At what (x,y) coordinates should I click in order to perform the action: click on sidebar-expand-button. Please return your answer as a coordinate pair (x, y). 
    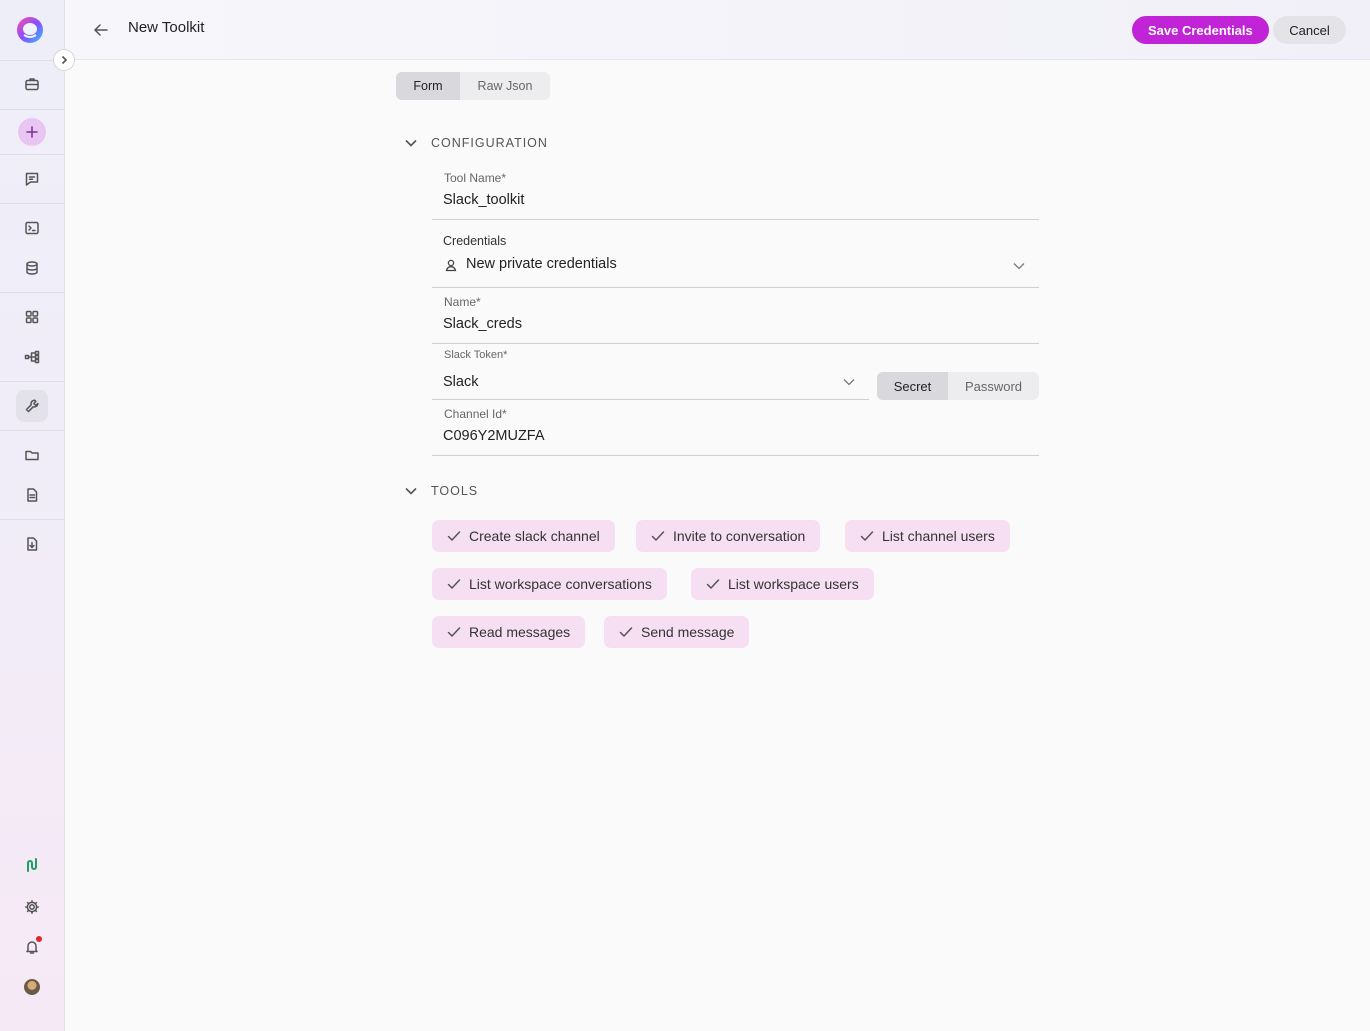
    Looking at the image, I should click on (64, 60).